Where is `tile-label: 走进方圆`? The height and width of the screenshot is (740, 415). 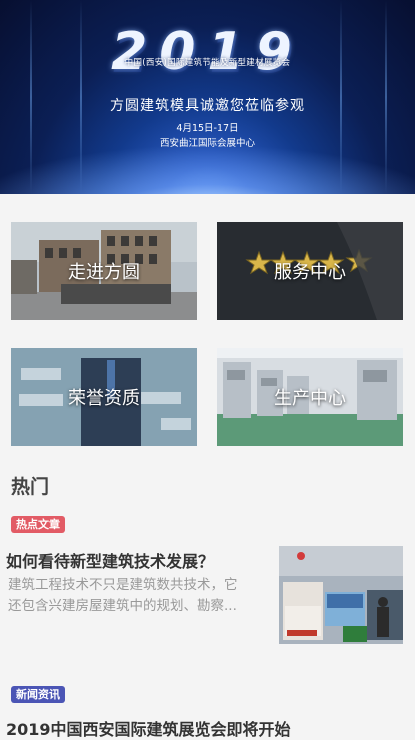
tile-label: 走进方圆 is located at coordinates (104, 272).